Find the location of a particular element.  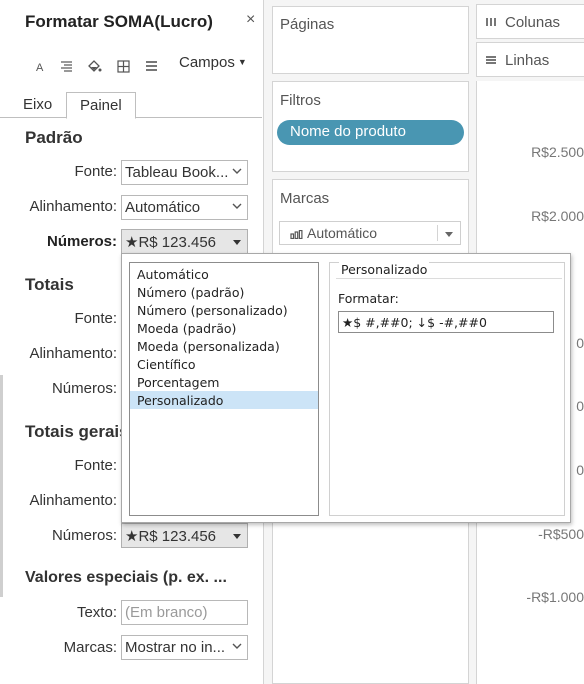

columns-shelf-title: Colunas is located at coordinates (533, 22).